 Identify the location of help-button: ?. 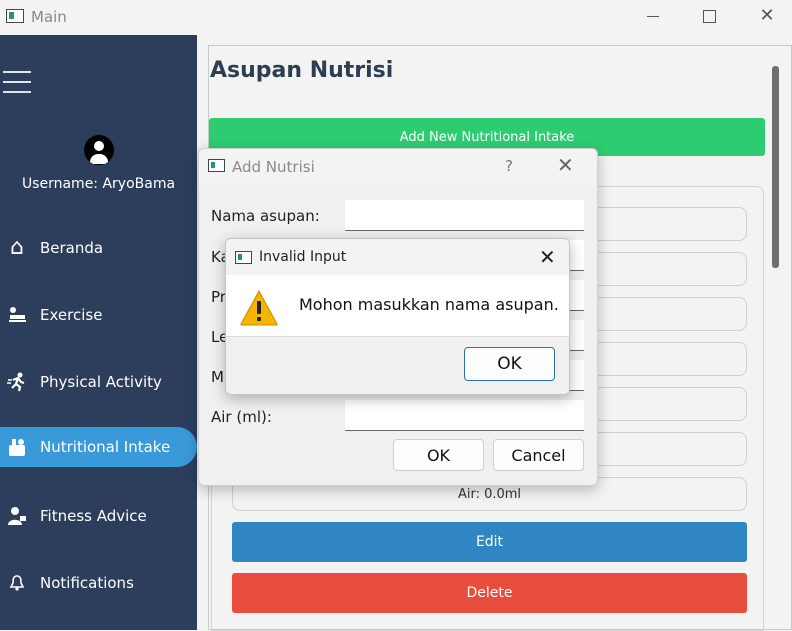
(509, 166).